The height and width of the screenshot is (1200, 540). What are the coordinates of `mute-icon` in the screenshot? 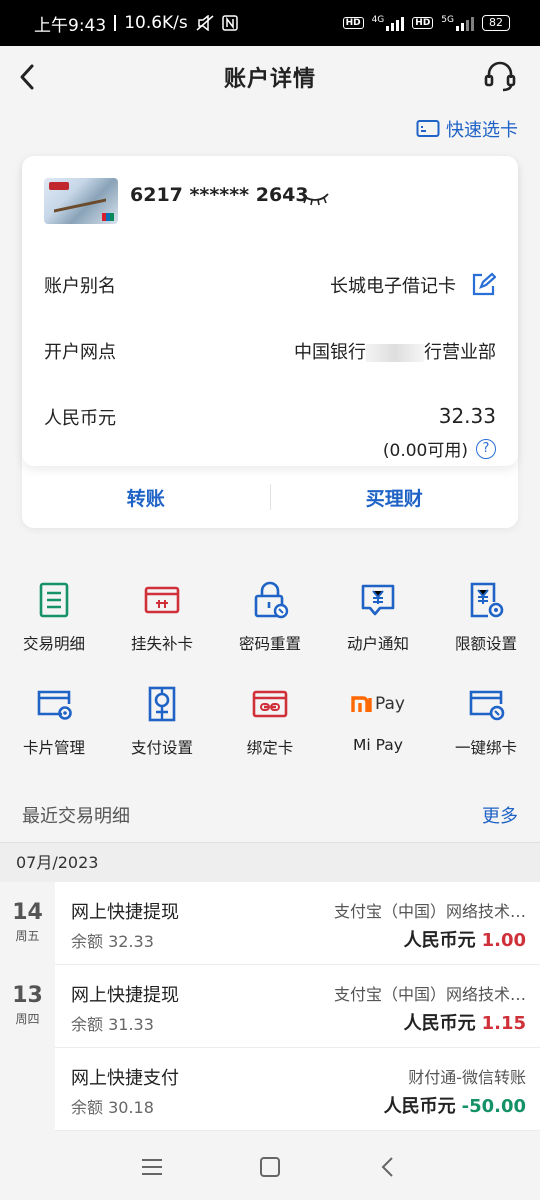 It's located at (205, 23).